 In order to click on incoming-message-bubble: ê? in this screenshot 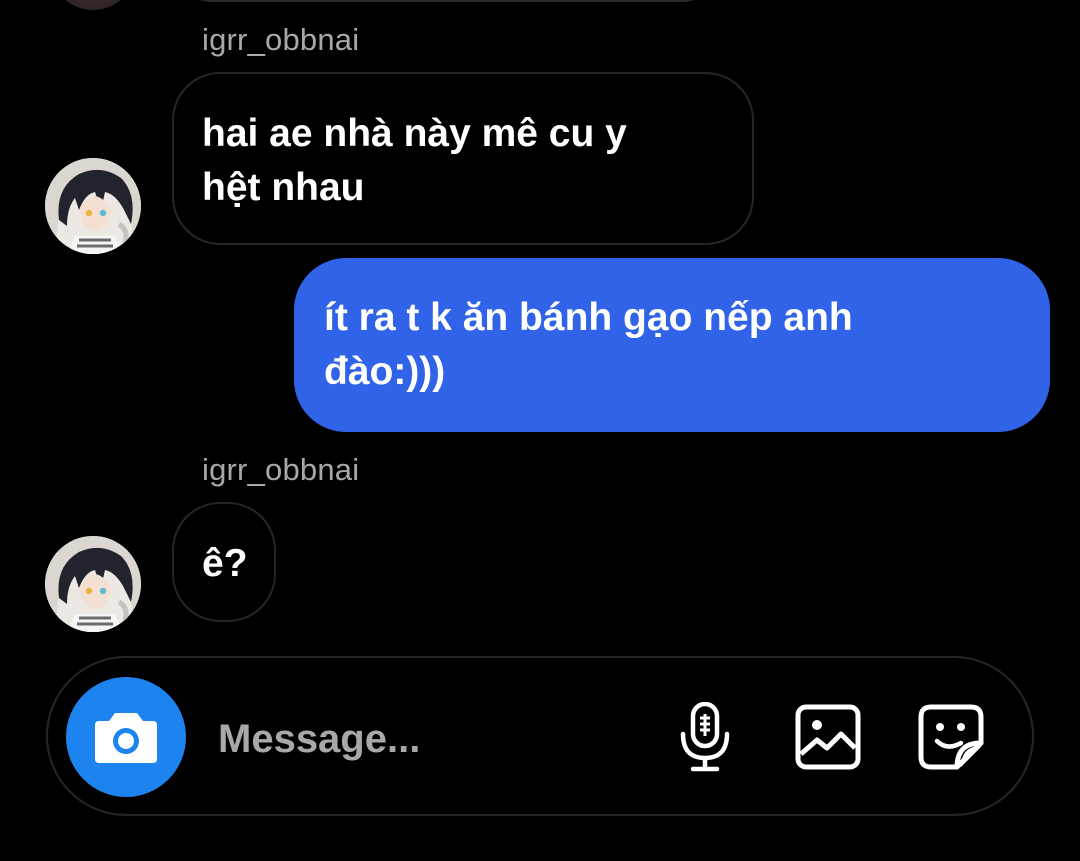, I will do `click(224, 562)`.